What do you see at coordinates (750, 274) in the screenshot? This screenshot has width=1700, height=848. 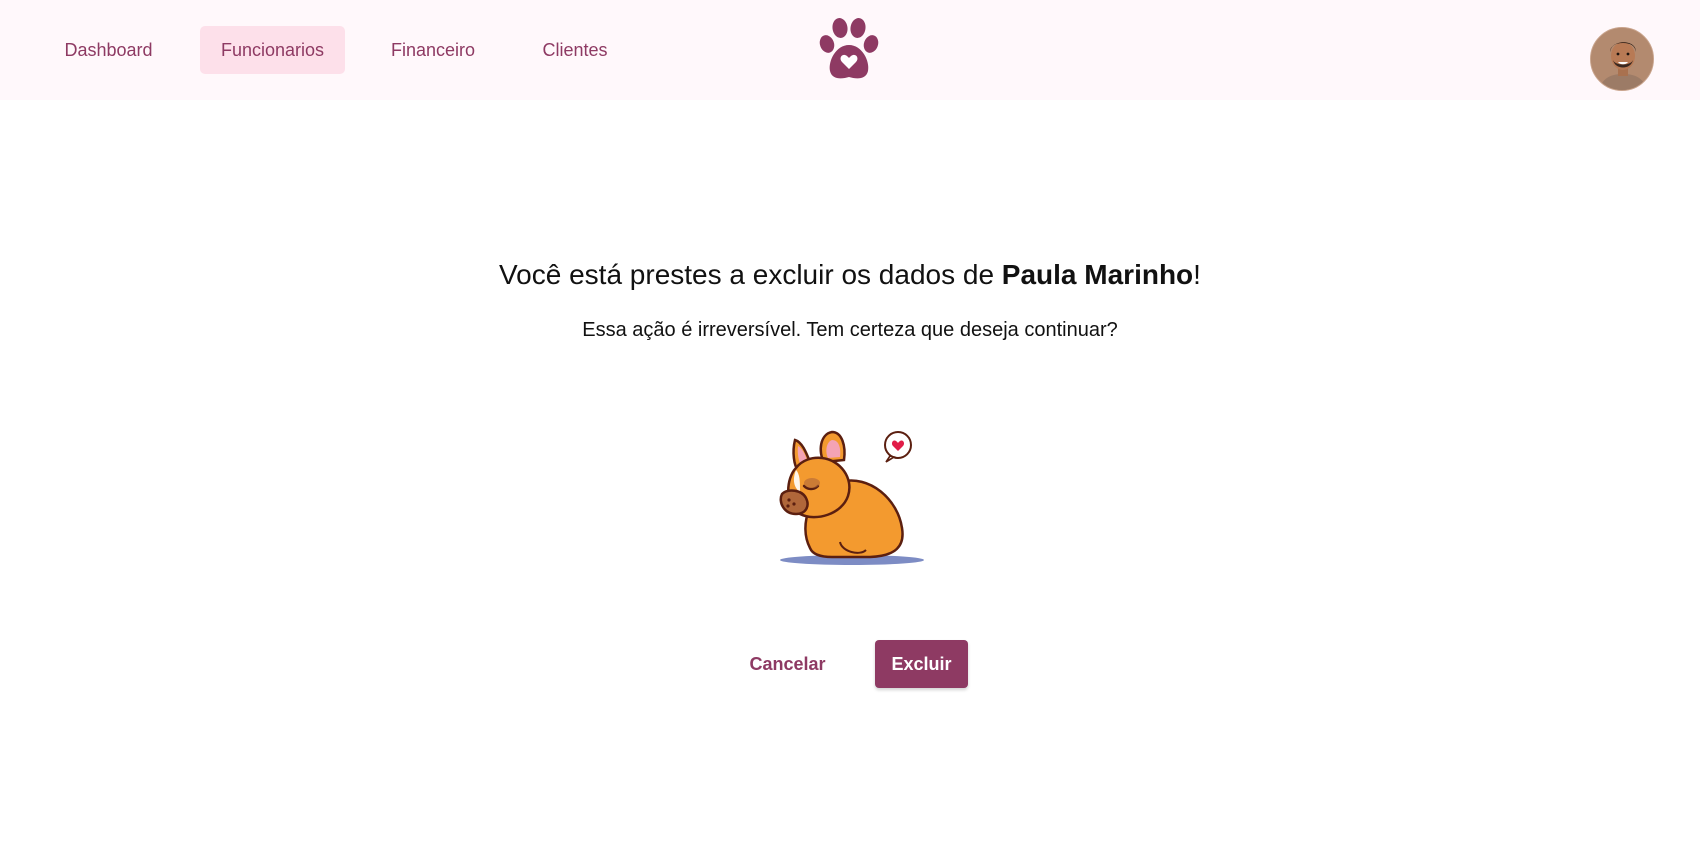 I see `title-prefix: Você está prestes a excluir os dados de` at bounding box center [750, 274].